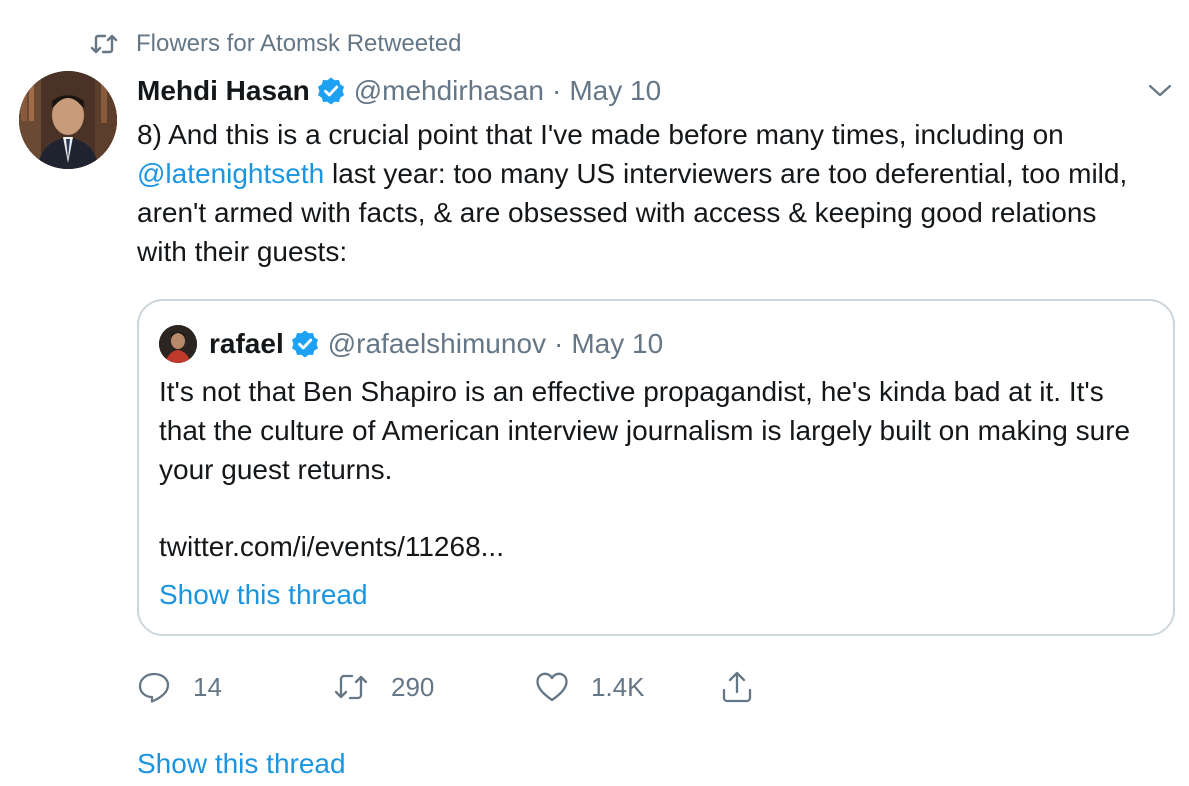 This screenshot has width=1189, height=786. I want to click on retweet-context: Flowers for Atomsk Retweeted, so click(275, 44).